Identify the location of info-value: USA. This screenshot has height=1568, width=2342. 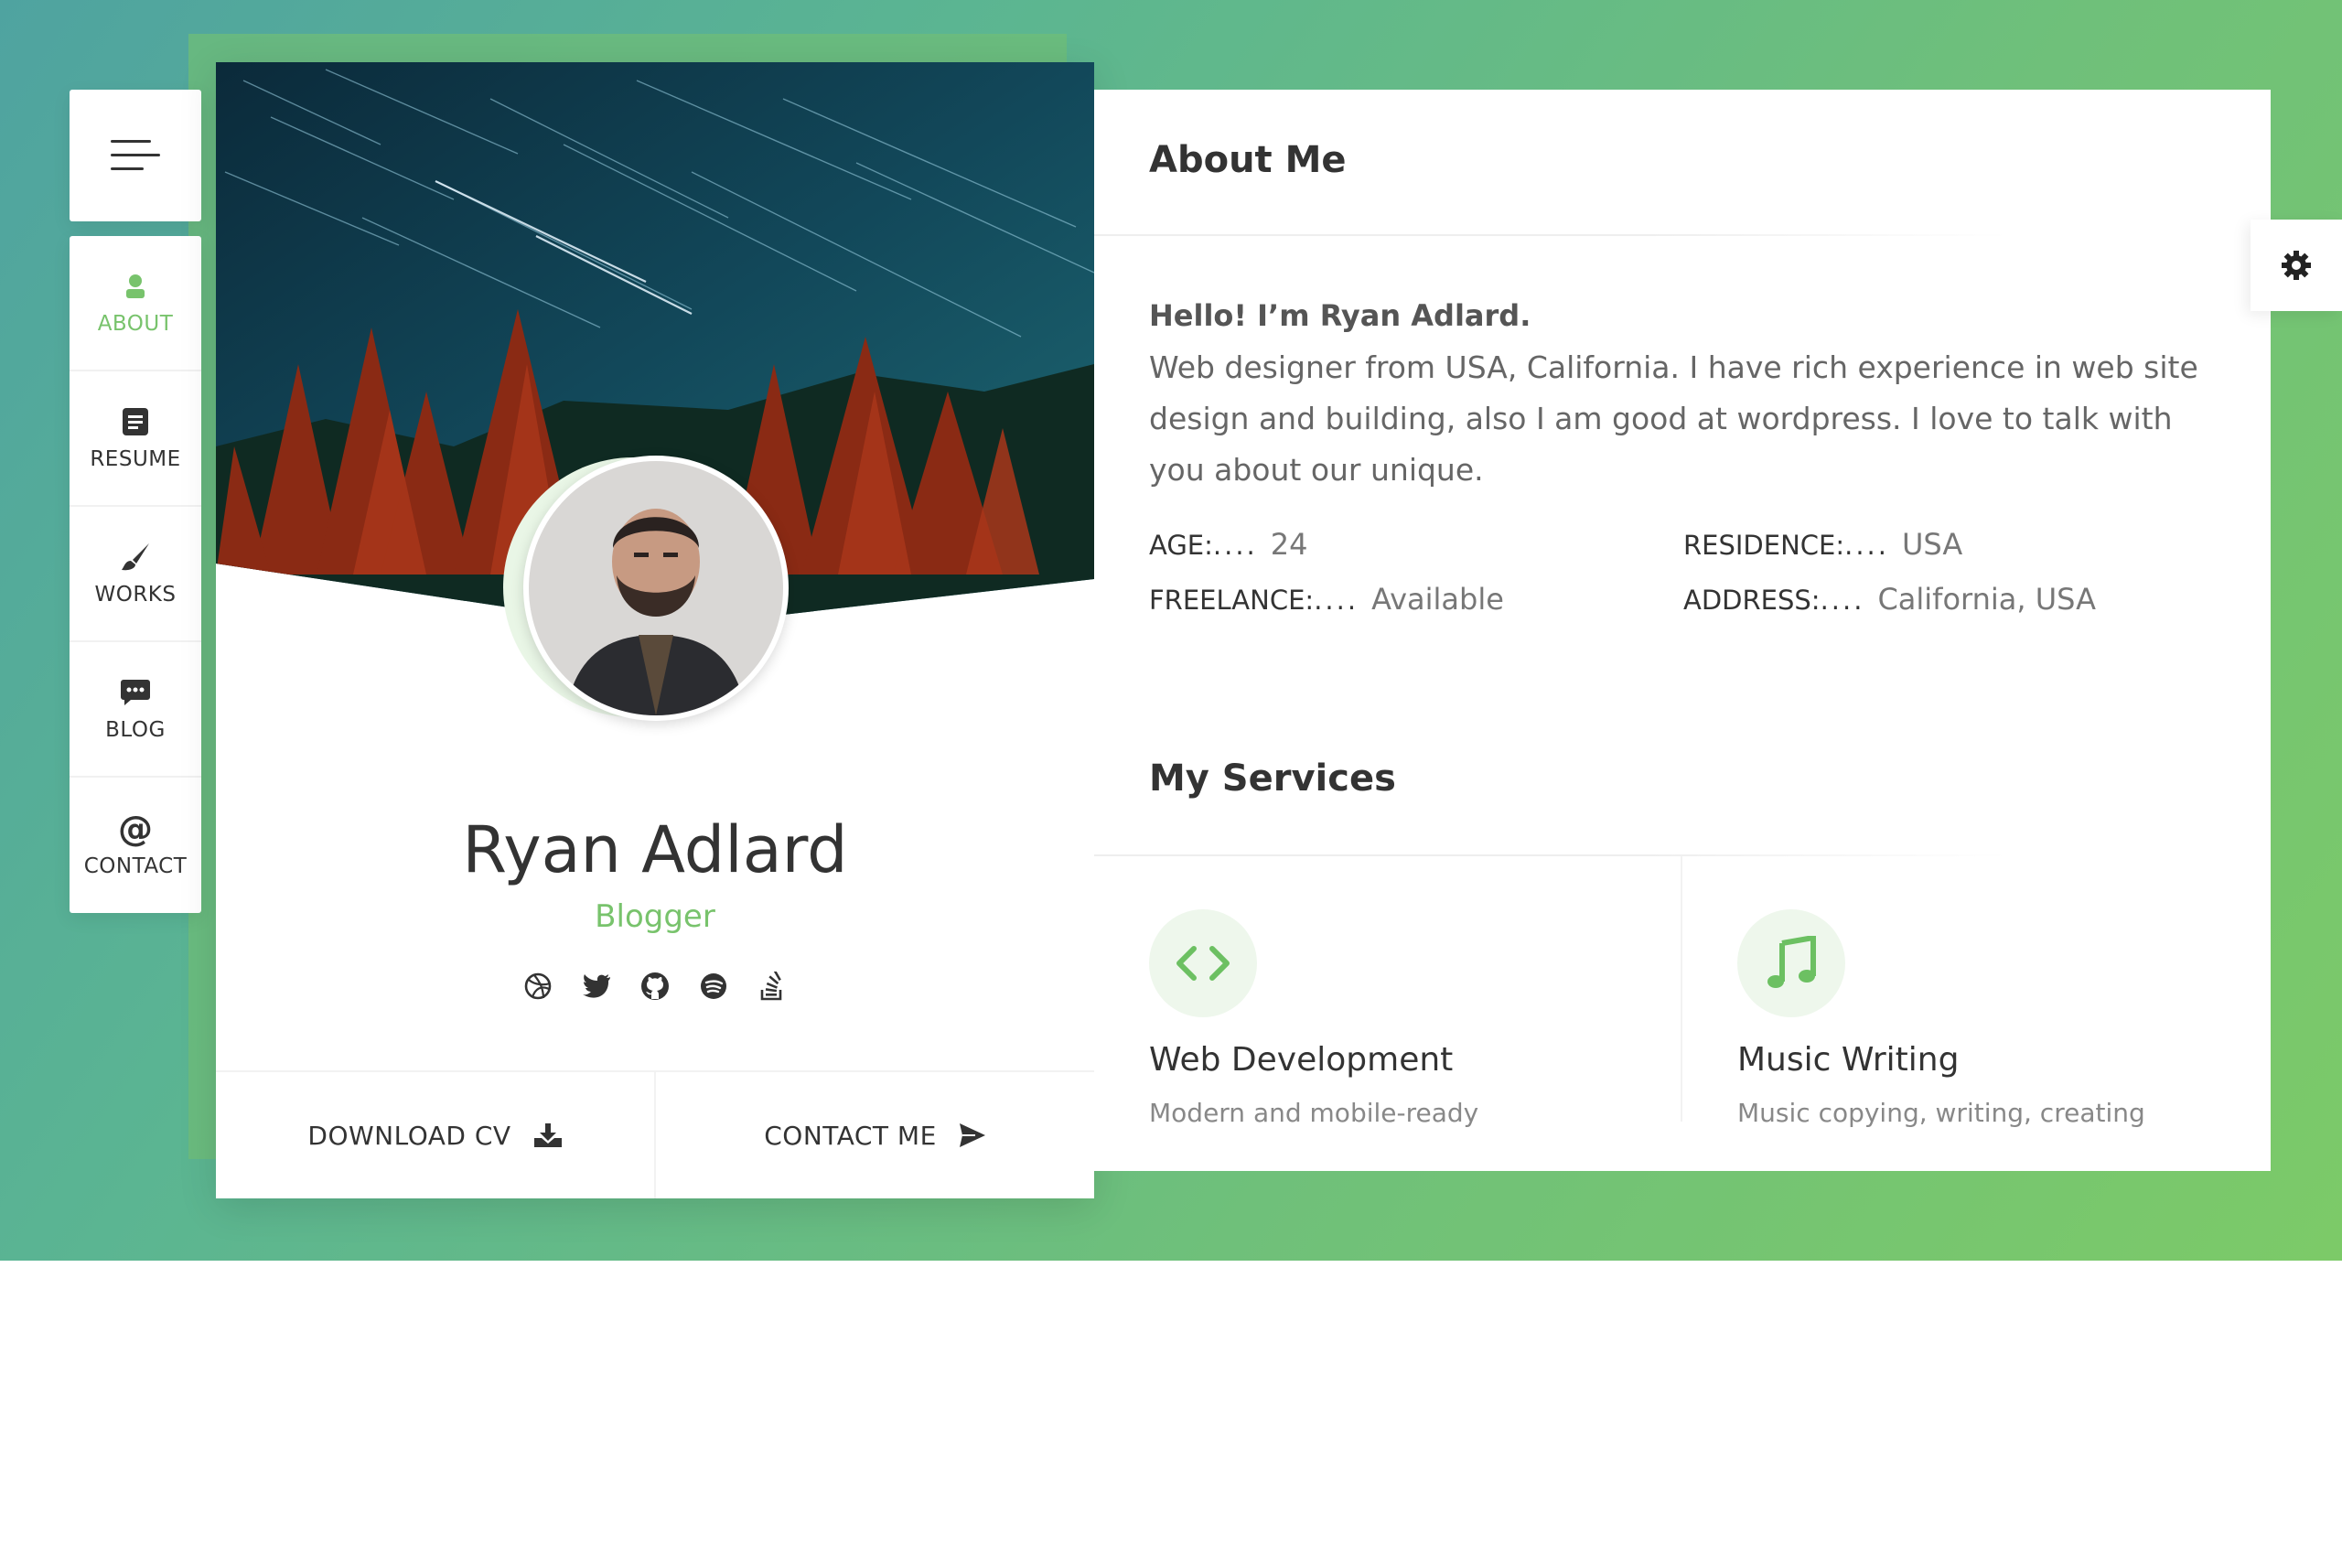
(1932, 544).